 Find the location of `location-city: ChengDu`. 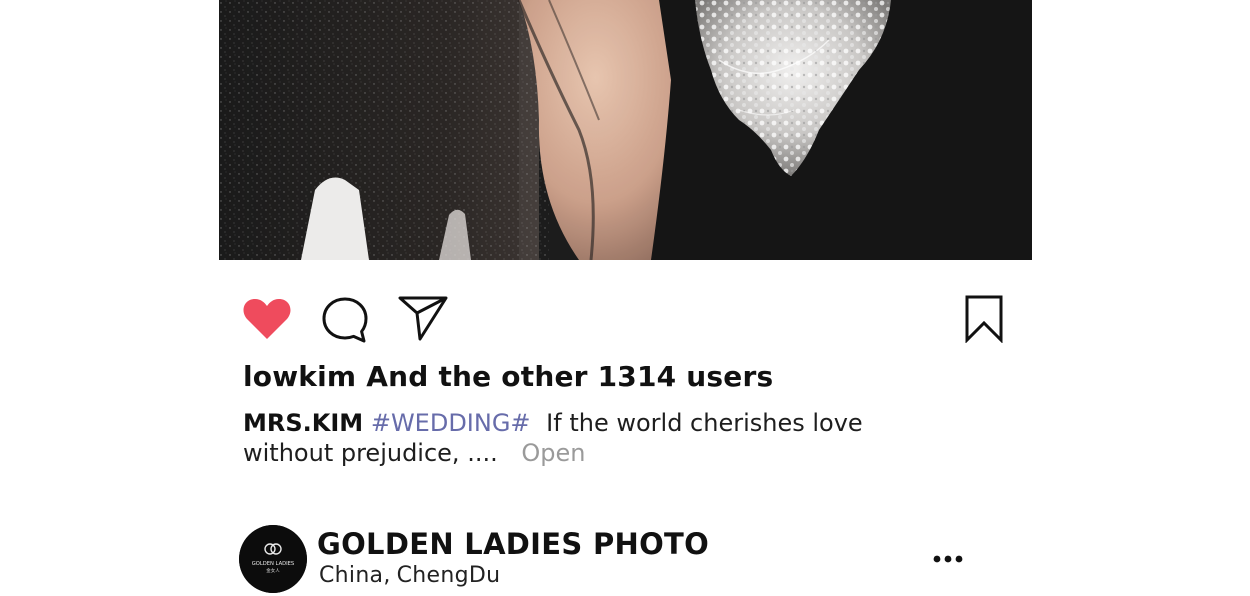

location-city: ChengDu is located at coordinates (448, 575).